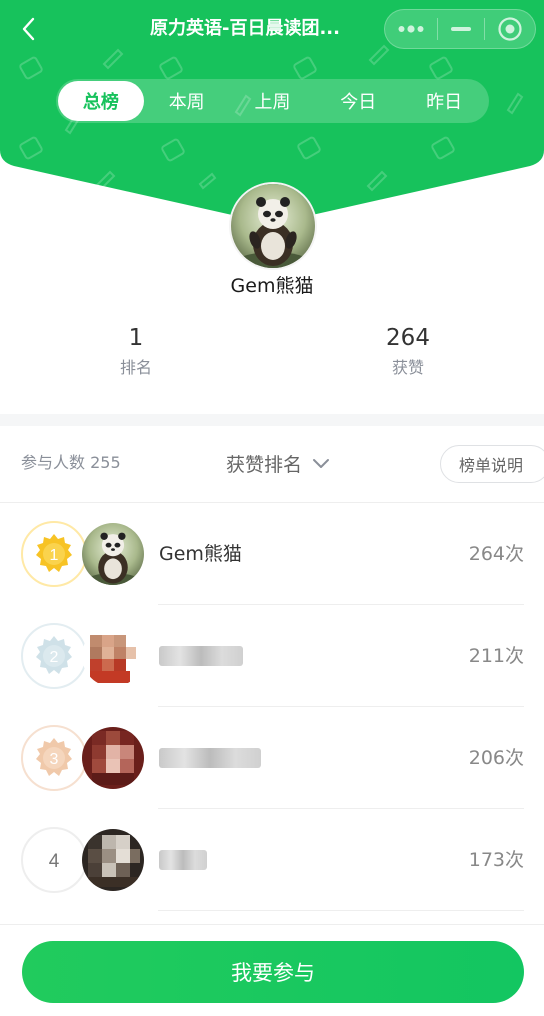 The height and width of the screenshot is (1016, 544). Describe the element at coordinates (272, 554) in the screenshot. I see `list-item: 1 Gem熊猫 264次` at that location.